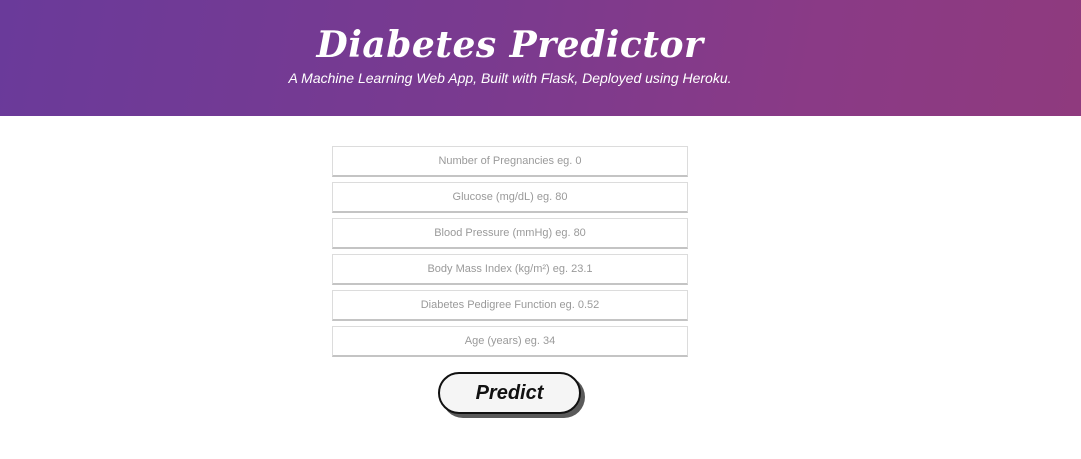  What do you see at coordinates (510, 305) in the screenshot?
I see `diabetes-pedigree-input` at bounding box center [510, 305].